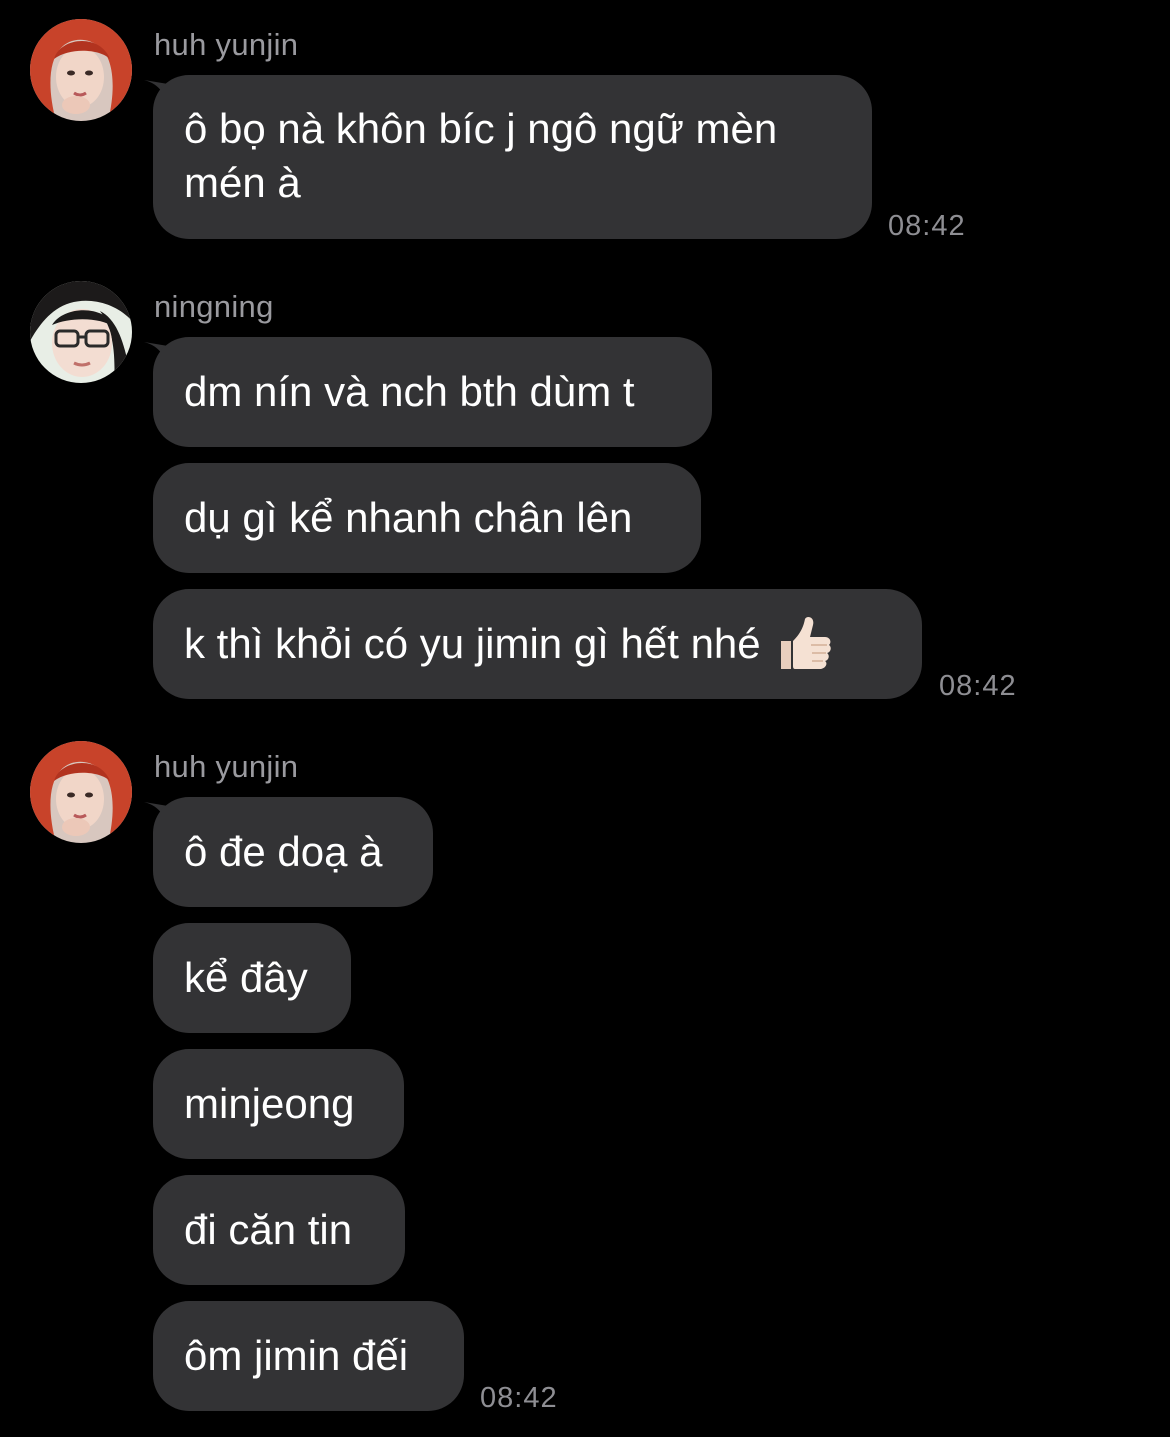 This screenshot has height=1437, width=1170. I want to click on message-text: ô đe doạ à, so click(283, 851).